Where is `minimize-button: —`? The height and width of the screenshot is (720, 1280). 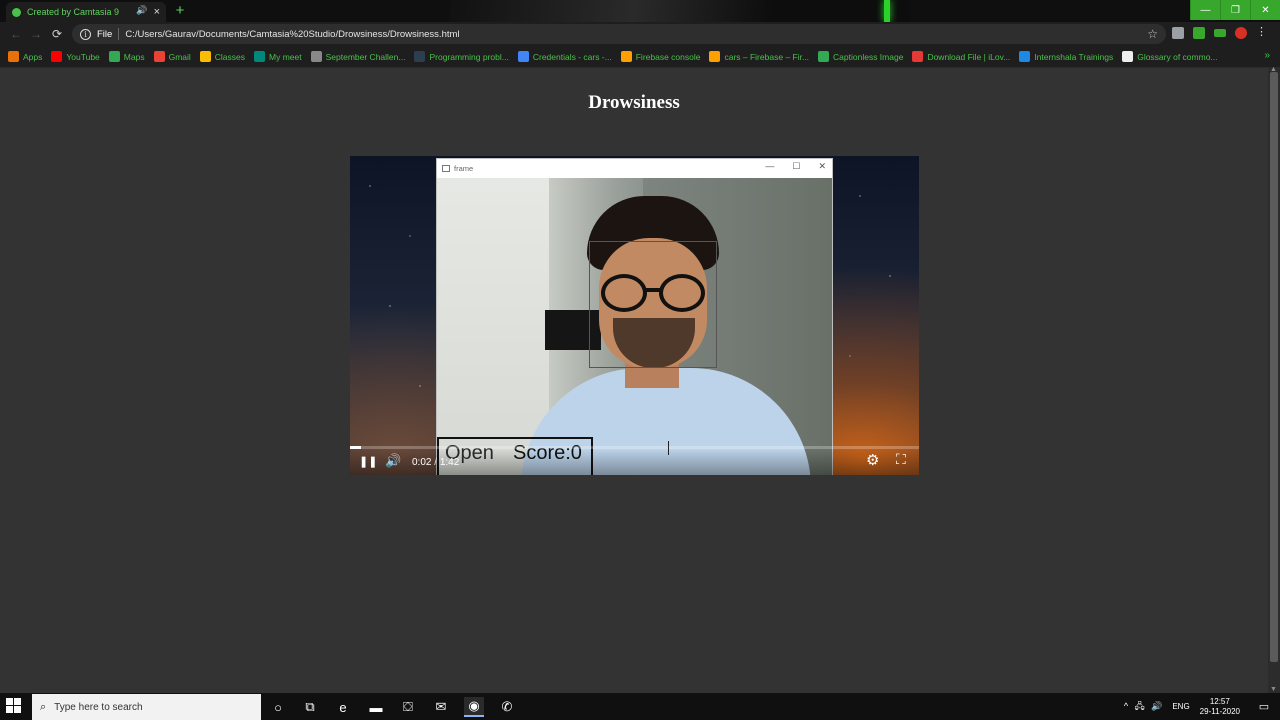 minimize-button: — is located at coordinates (1205, 10).